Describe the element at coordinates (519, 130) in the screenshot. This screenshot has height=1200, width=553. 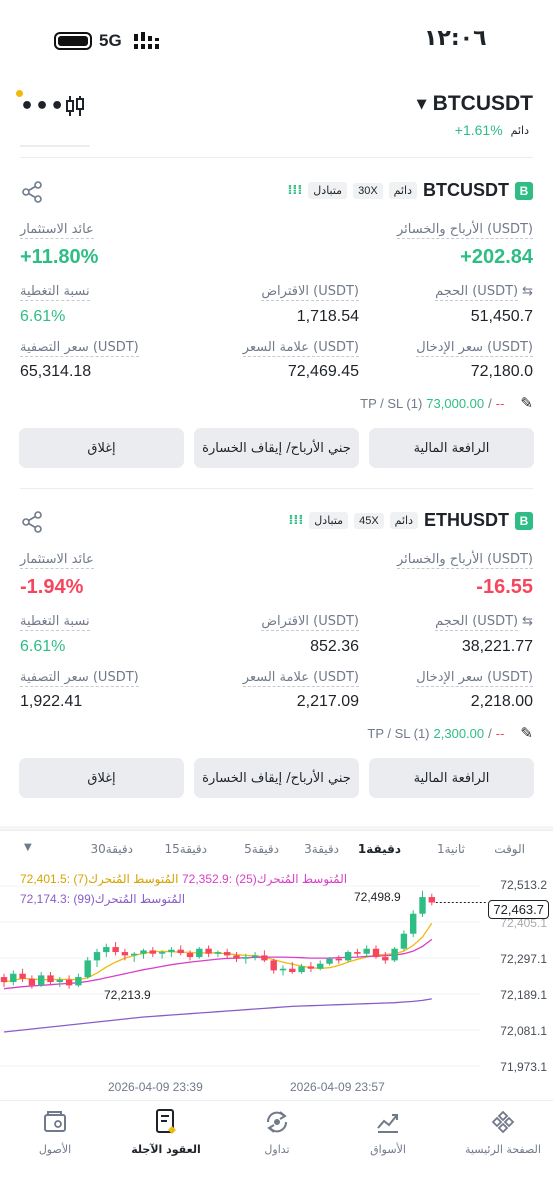
I see `header-type: دائم` at that location.